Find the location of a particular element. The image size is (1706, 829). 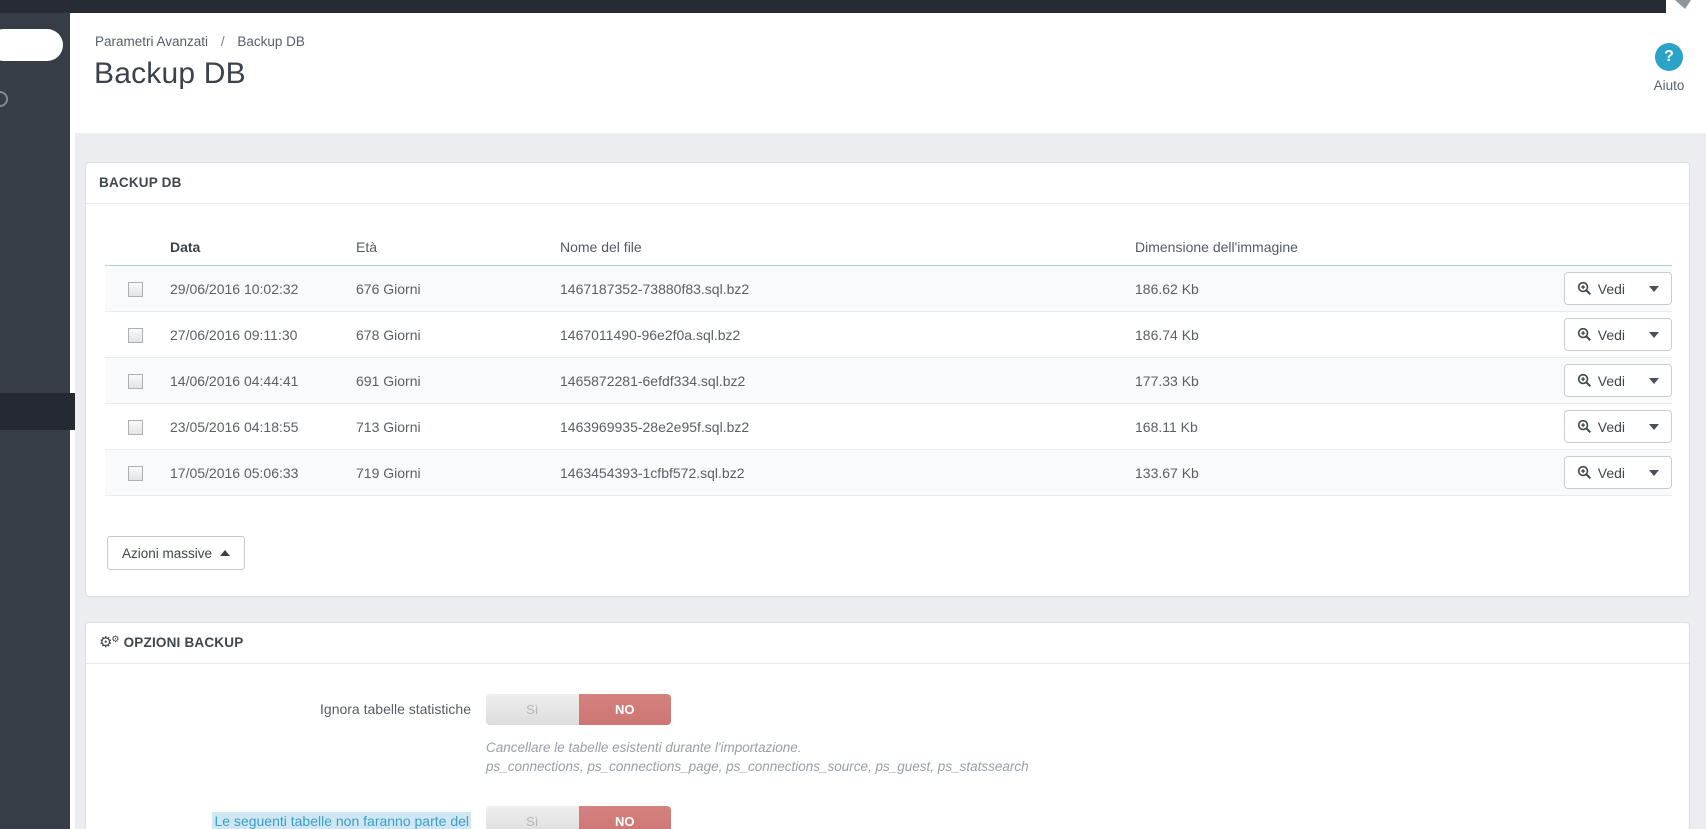

options-panel-heading: ⚙ ⚙ OPZIONI BACKUP is located at coordinates (887, 643).